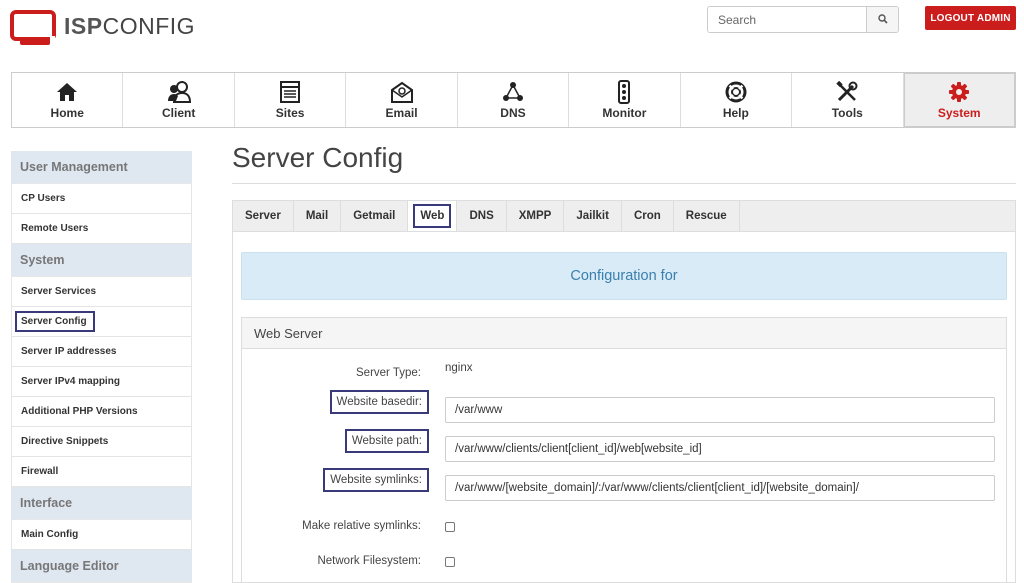 The height and width of the screenshot is (583, 1024). Describe the element at coordinates (361, 526) in the screenshot. I see `make-relative-symlinks-label: Make relative symlinks:` at that location.